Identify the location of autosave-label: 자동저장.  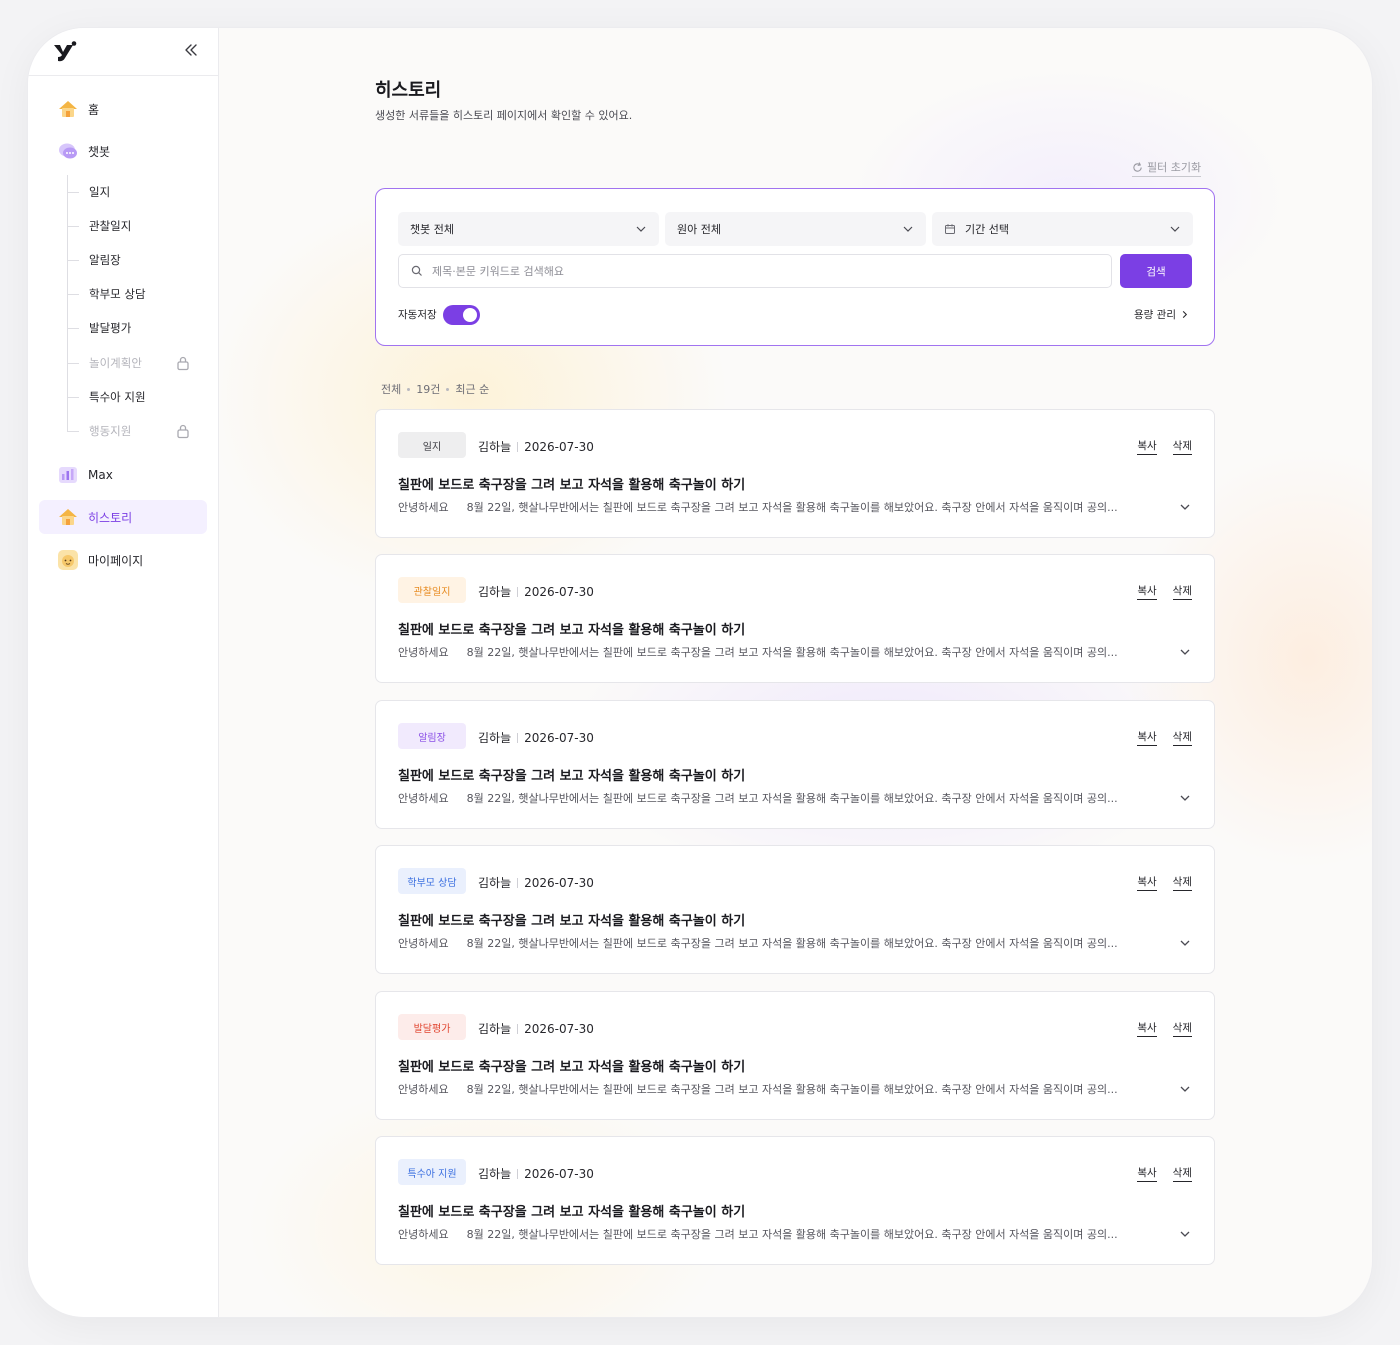
(417, 315).